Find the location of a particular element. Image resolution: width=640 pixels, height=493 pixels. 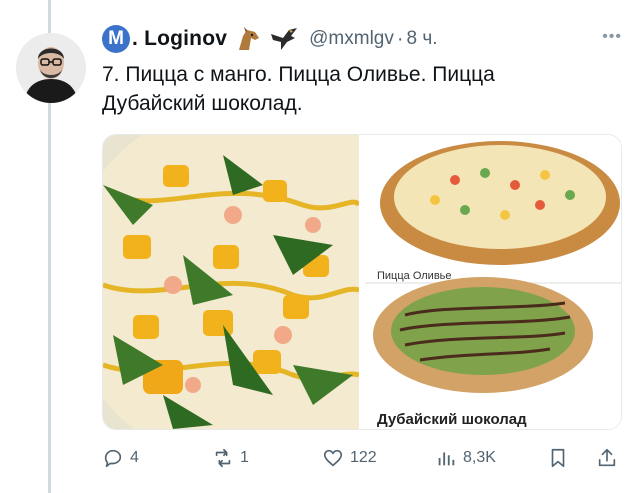

olivier-pizza-caption: Пицца Оливье is located at coordinates (414, 276).